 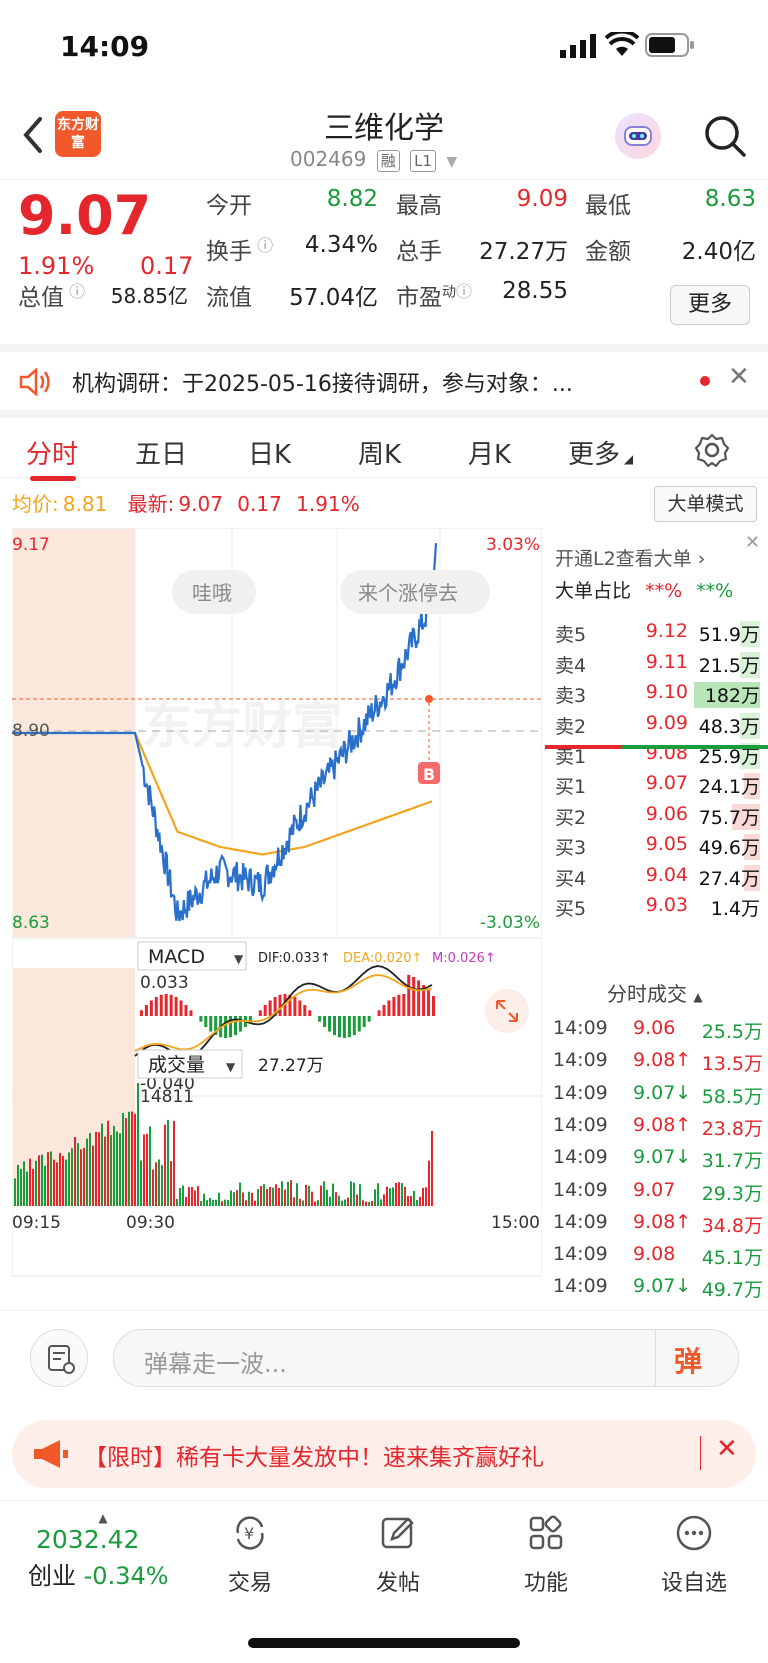 I want to click on tab-five-day: 五日, so click(x=161, y=452).